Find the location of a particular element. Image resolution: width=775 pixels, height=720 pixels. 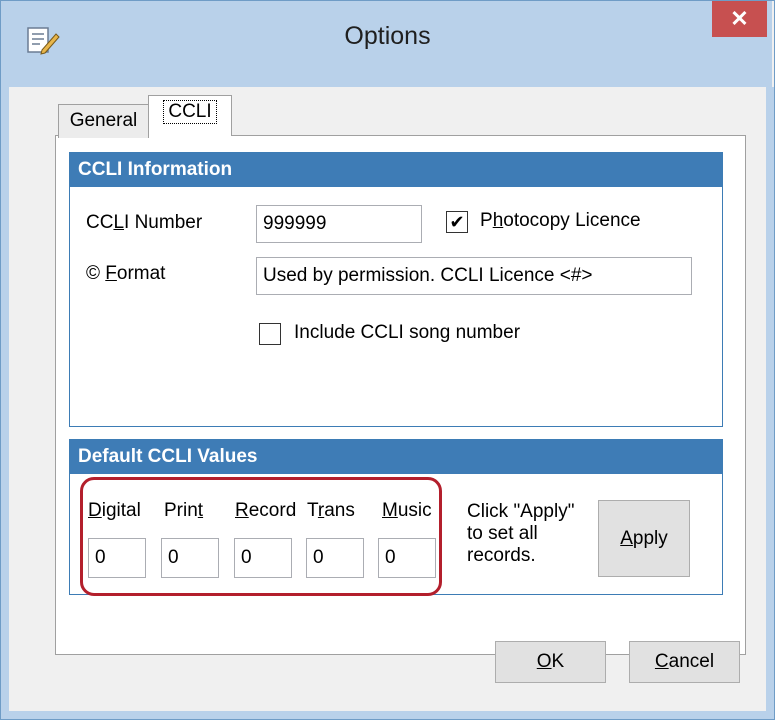

close-icon: ✕ is located at coordinates (739, 18).